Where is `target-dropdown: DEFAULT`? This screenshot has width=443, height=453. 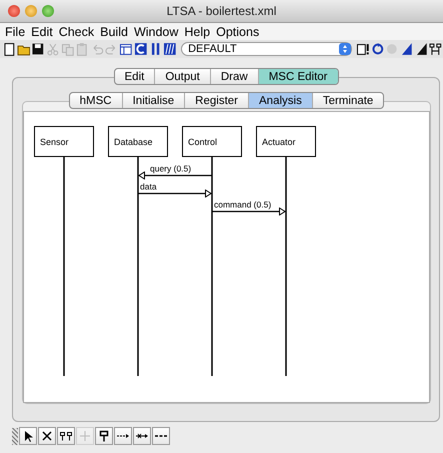 target-dropdown: DEFAULT is located at coordinates (266, 49).